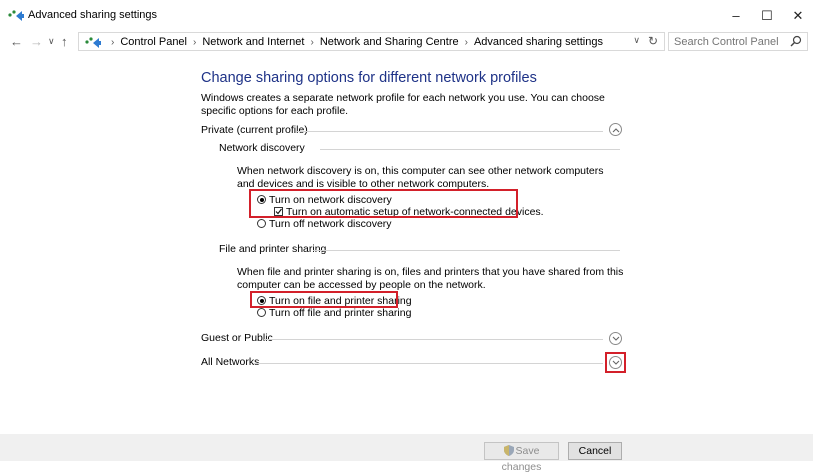 The width and height of the screenshot is (813, 475). I want to click on refresh-icon: ↻, so click(653, 41).